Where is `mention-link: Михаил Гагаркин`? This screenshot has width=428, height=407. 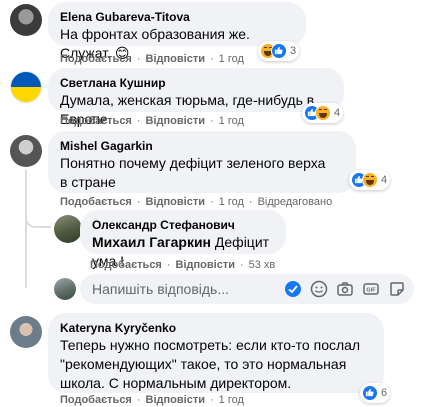 mention-link: Михаил Гагаркин is located at coordinates (151, 242).